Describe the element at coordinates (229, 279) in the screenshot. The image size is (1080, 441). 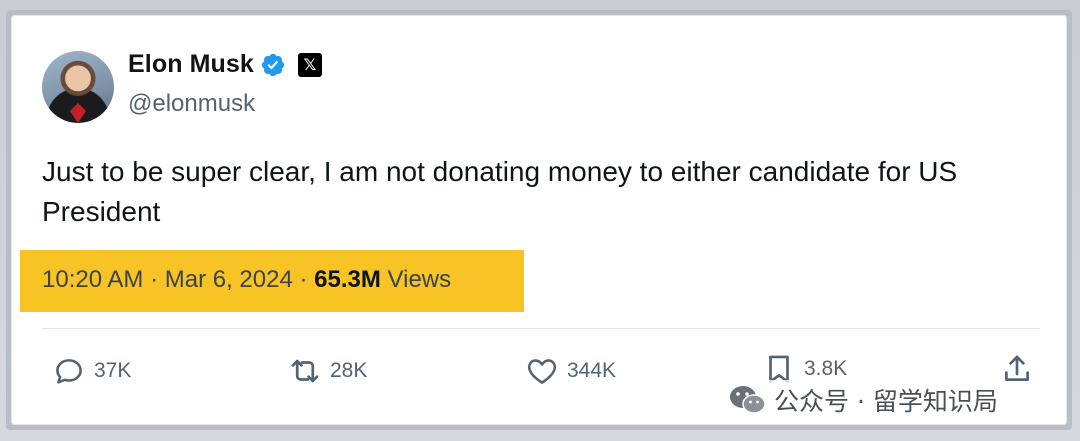
I see `tweet-date: Mar 6, 2024` at that location.